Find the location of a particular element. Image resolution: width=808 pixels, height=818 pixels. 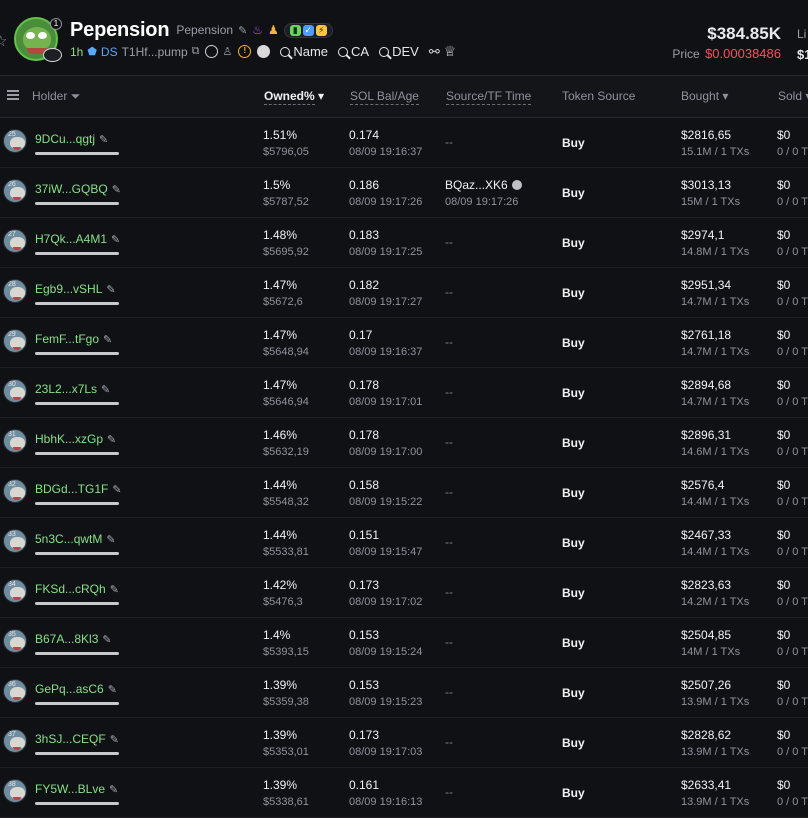

sol-balance: 0.183 is located at coordinates (364, 235).